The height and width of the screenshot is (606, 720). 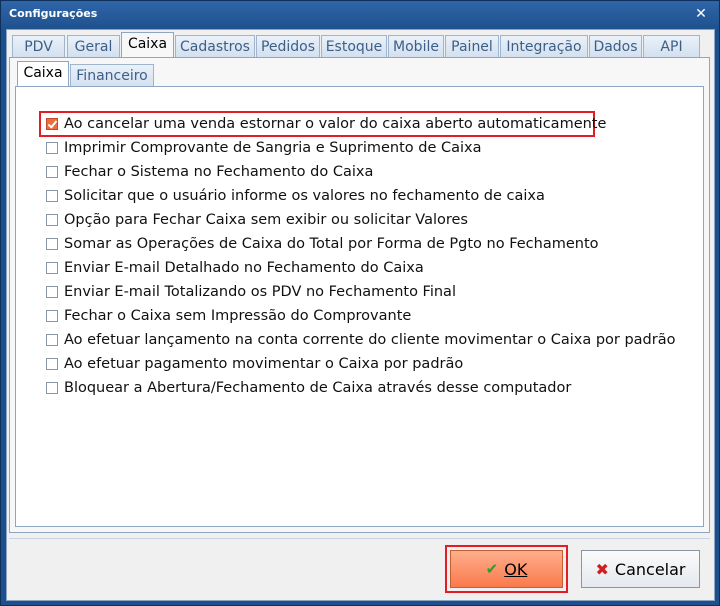 I want to click on close-icon: ✕, so click(x=701, y=14).